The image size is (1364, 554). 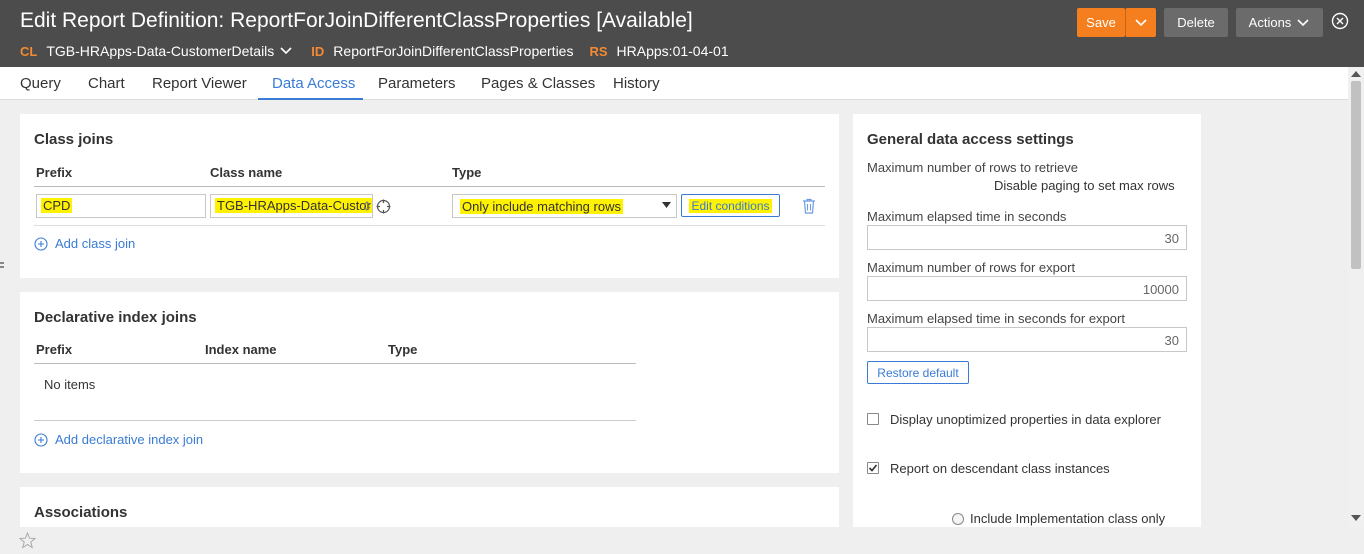 I want to click on restore-default-button: Restore default, so click(x=918, y=372).